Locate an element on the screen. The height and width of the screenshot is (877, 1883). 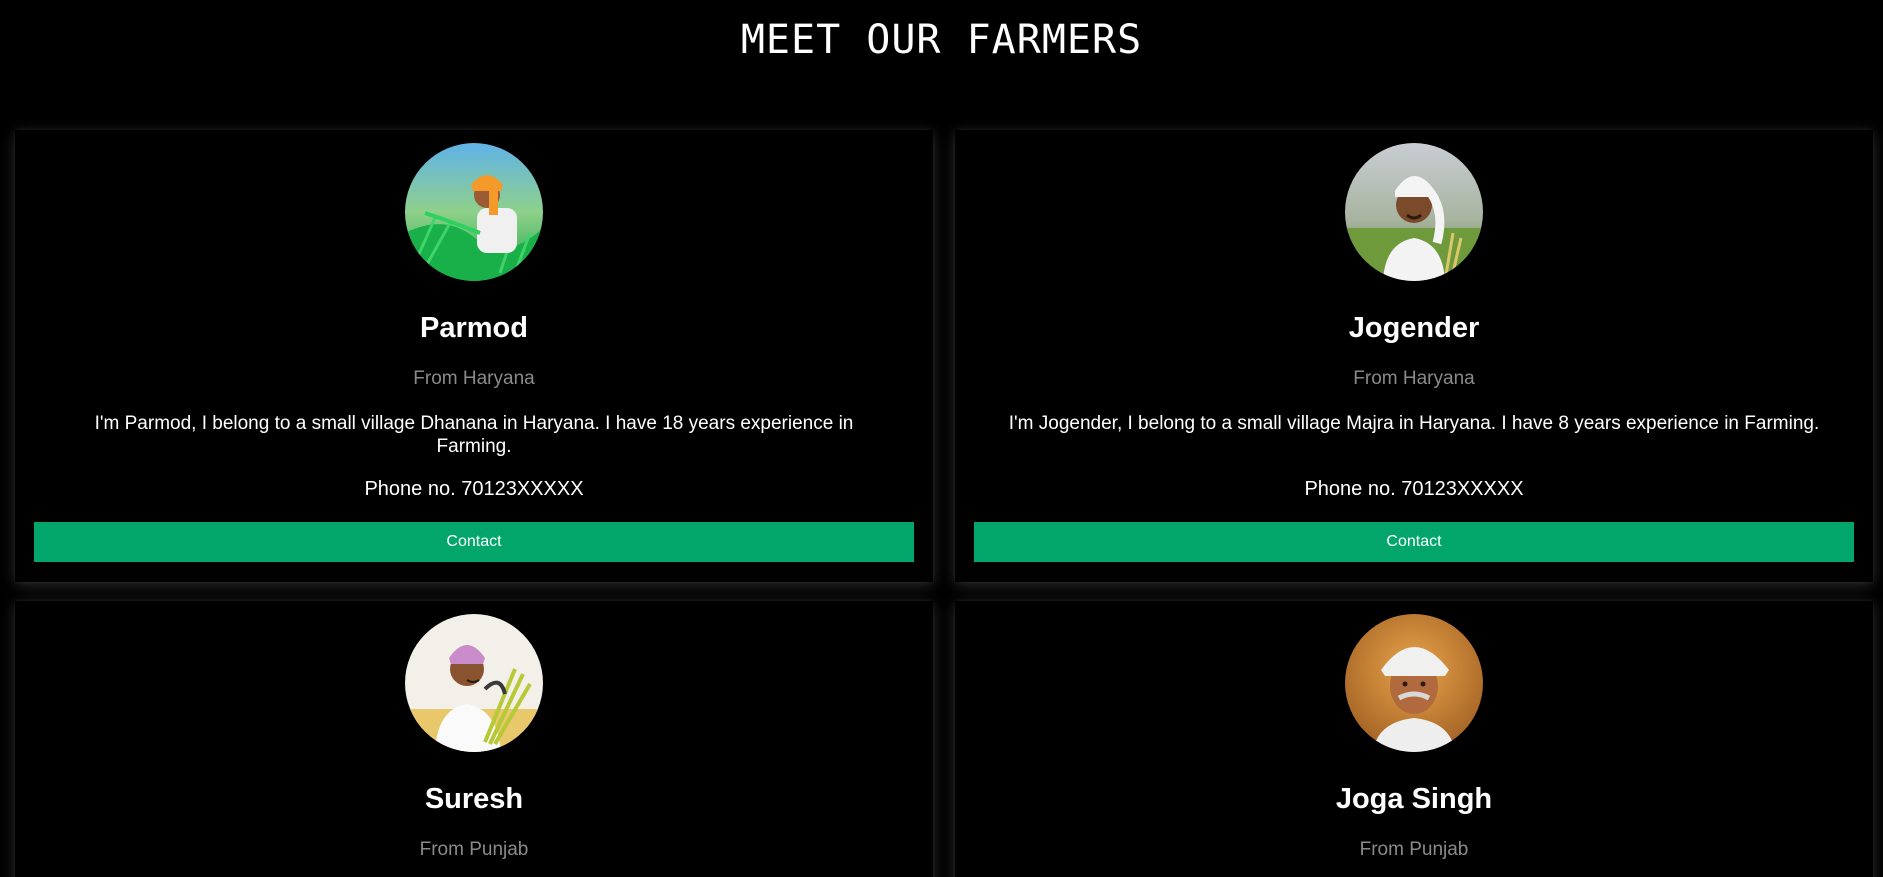
farmer-name: Suresh is located at coordinates (474, 799).